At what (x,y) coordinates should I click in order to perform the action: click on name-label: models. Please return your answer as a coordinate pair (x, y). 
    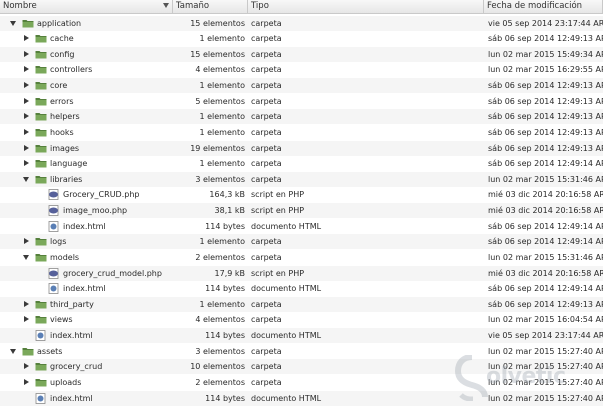
    Looking at the image, I should click on (65, 257).